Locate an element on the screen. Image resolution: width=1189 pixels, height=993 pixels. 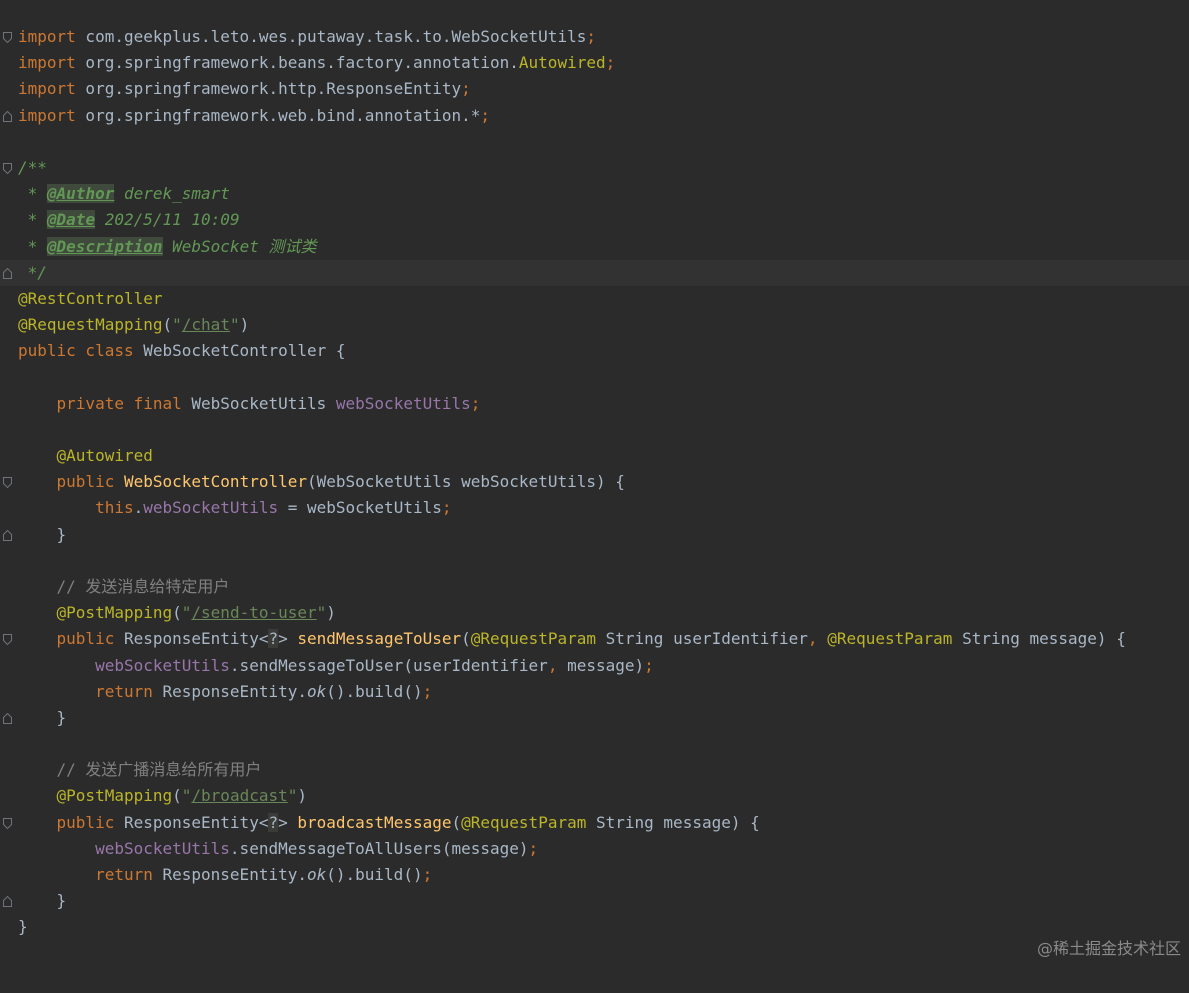
url-string: /chat is located at coordinates (206, 324).